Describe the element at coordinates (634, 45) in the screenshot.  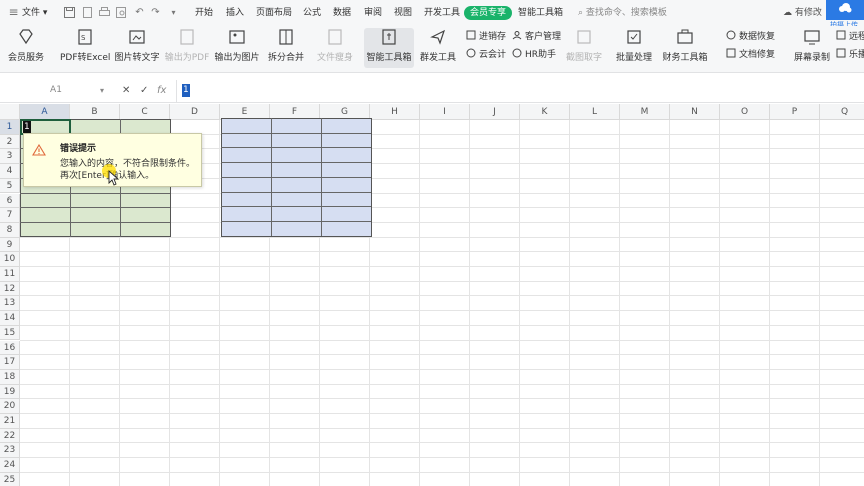
I see `batch-process-button: 批量处理` at that location.